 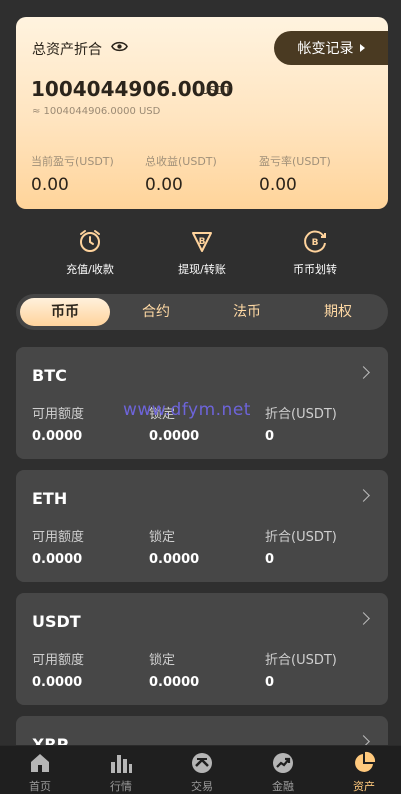 I want to click on transfer-bitcoin-icon: B, so click(x=315, y=241).